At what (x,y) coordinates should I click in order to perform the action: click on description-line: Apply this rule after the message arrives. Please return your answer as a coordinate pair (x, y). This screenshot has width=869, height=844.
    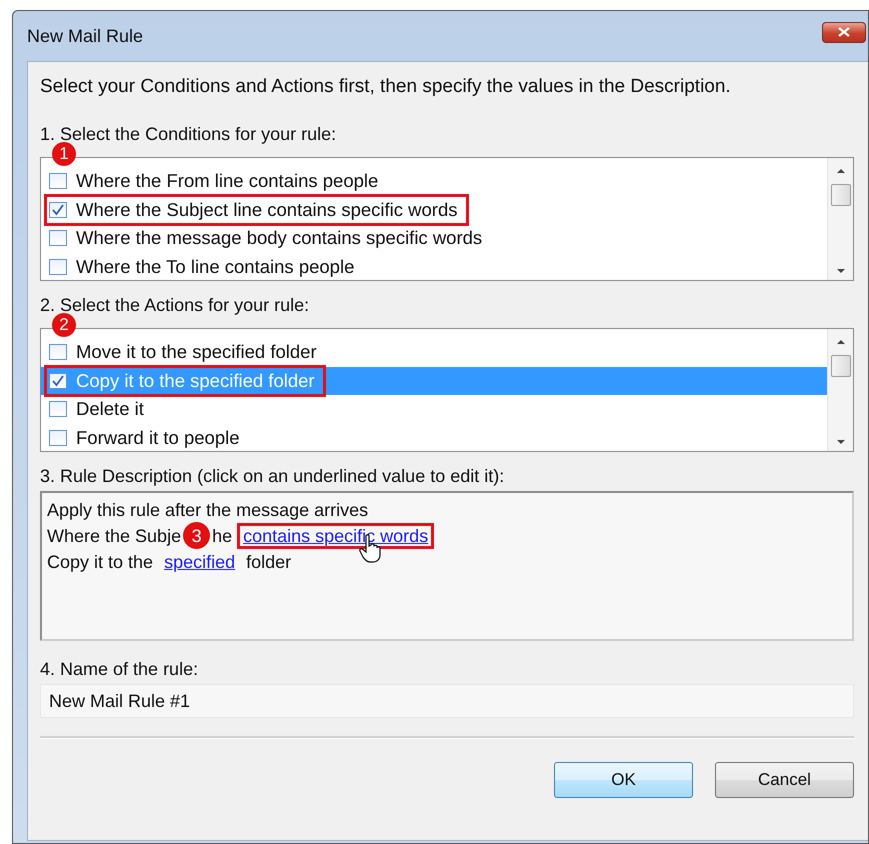
    Looking at the image, I should click on (207, 510).